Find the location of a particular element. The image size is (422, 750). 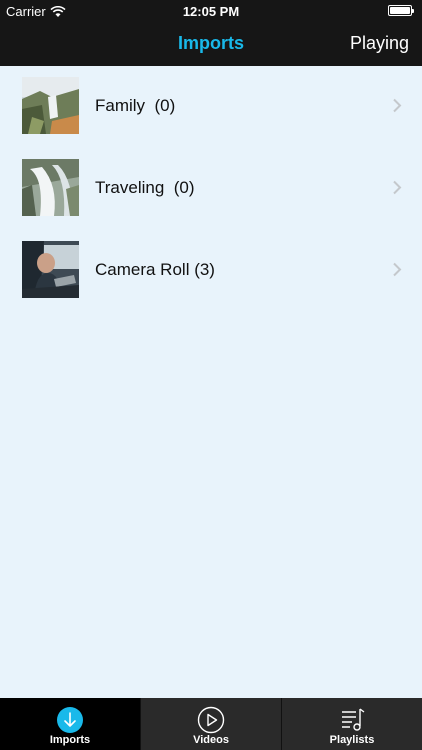

list-item: Traveling (0) is located at coordinates (211, 189).